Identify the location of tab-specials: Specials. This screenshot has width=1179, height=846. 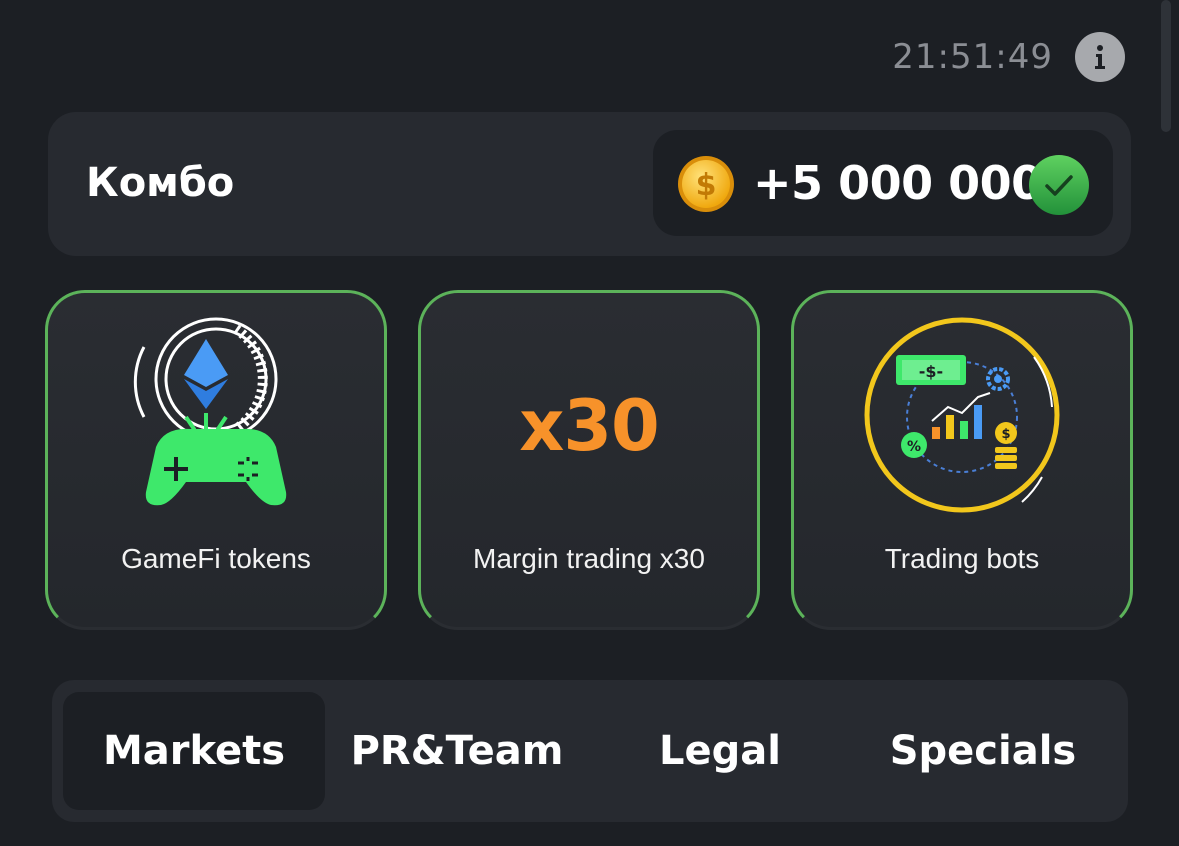
(983, 751).